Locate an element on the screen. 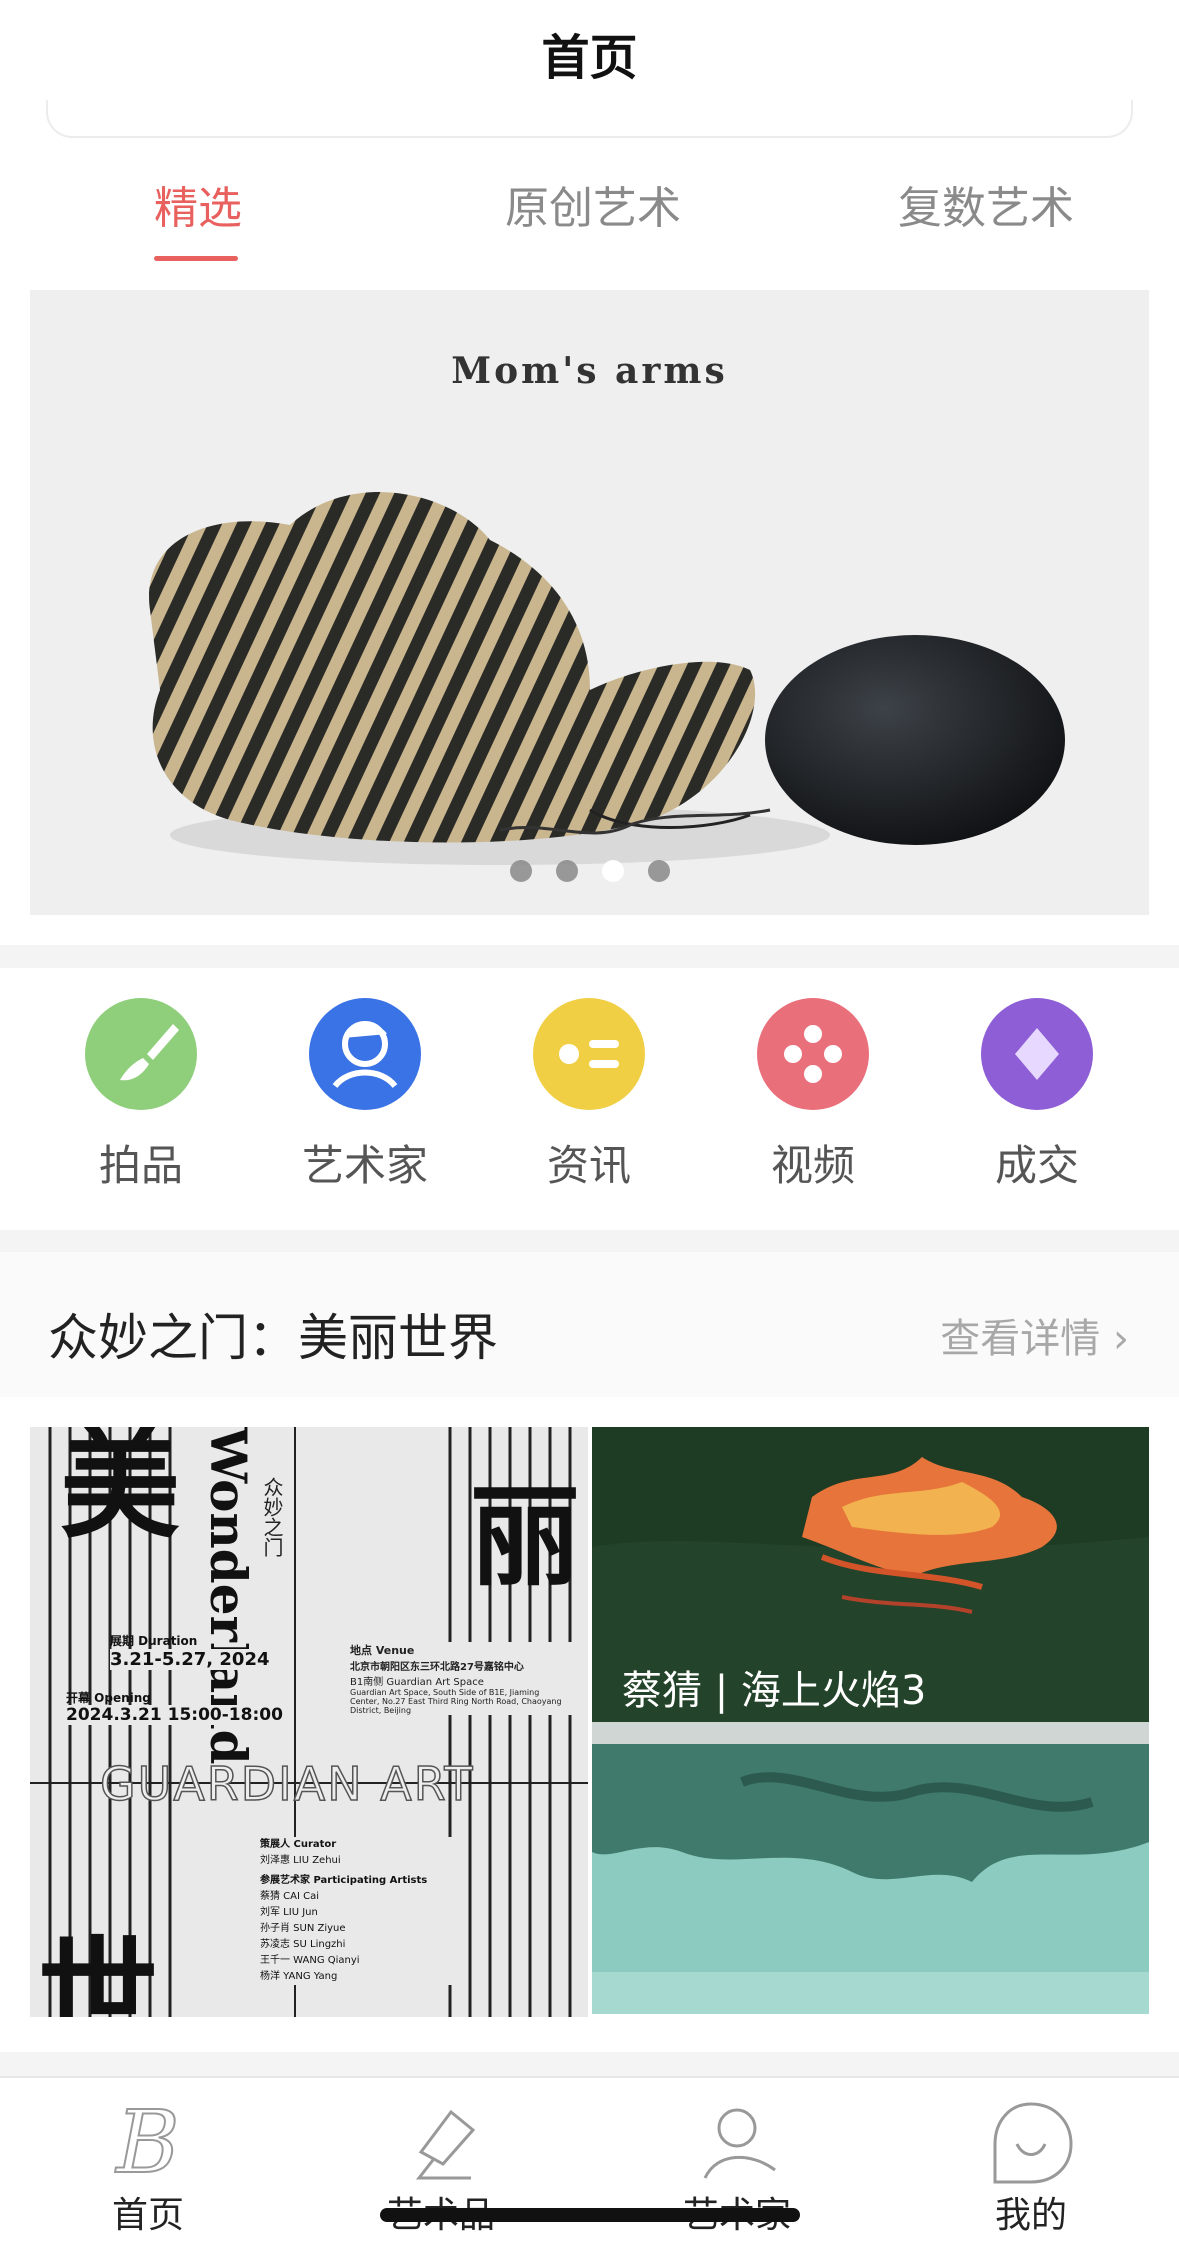  page-title: 首页 is located at coordinates (589, 58).